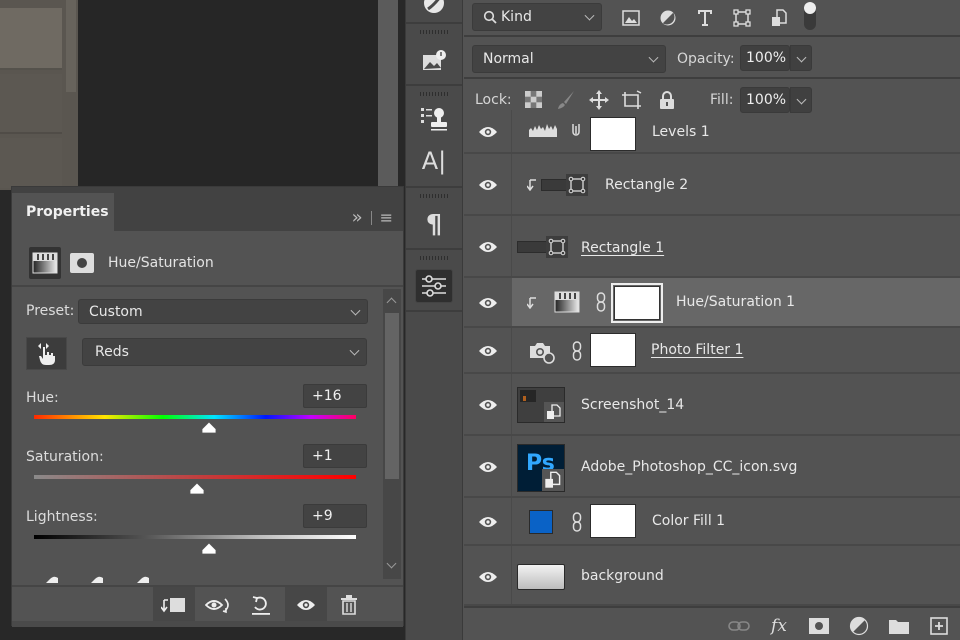 The height and width of the screenshot is (640, 960). What do you see at coordinates (779, 18) in the screenshot?
I see `filter-smart-object-button` at bounding box center [779, 18].